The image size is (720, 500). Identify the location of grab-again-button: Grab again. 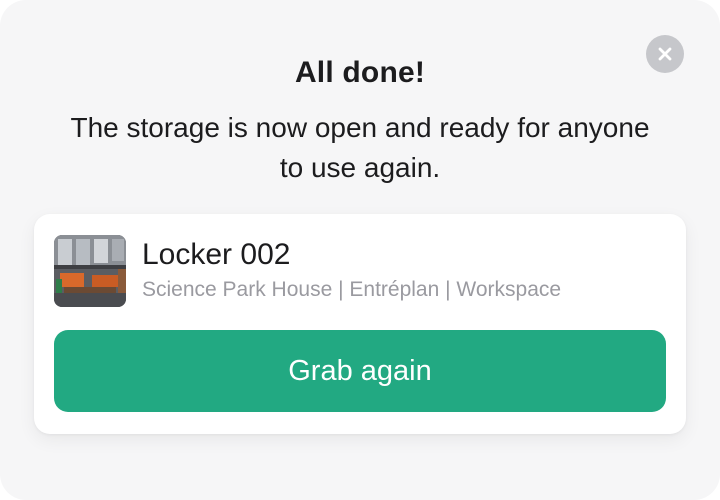
(360, 371).